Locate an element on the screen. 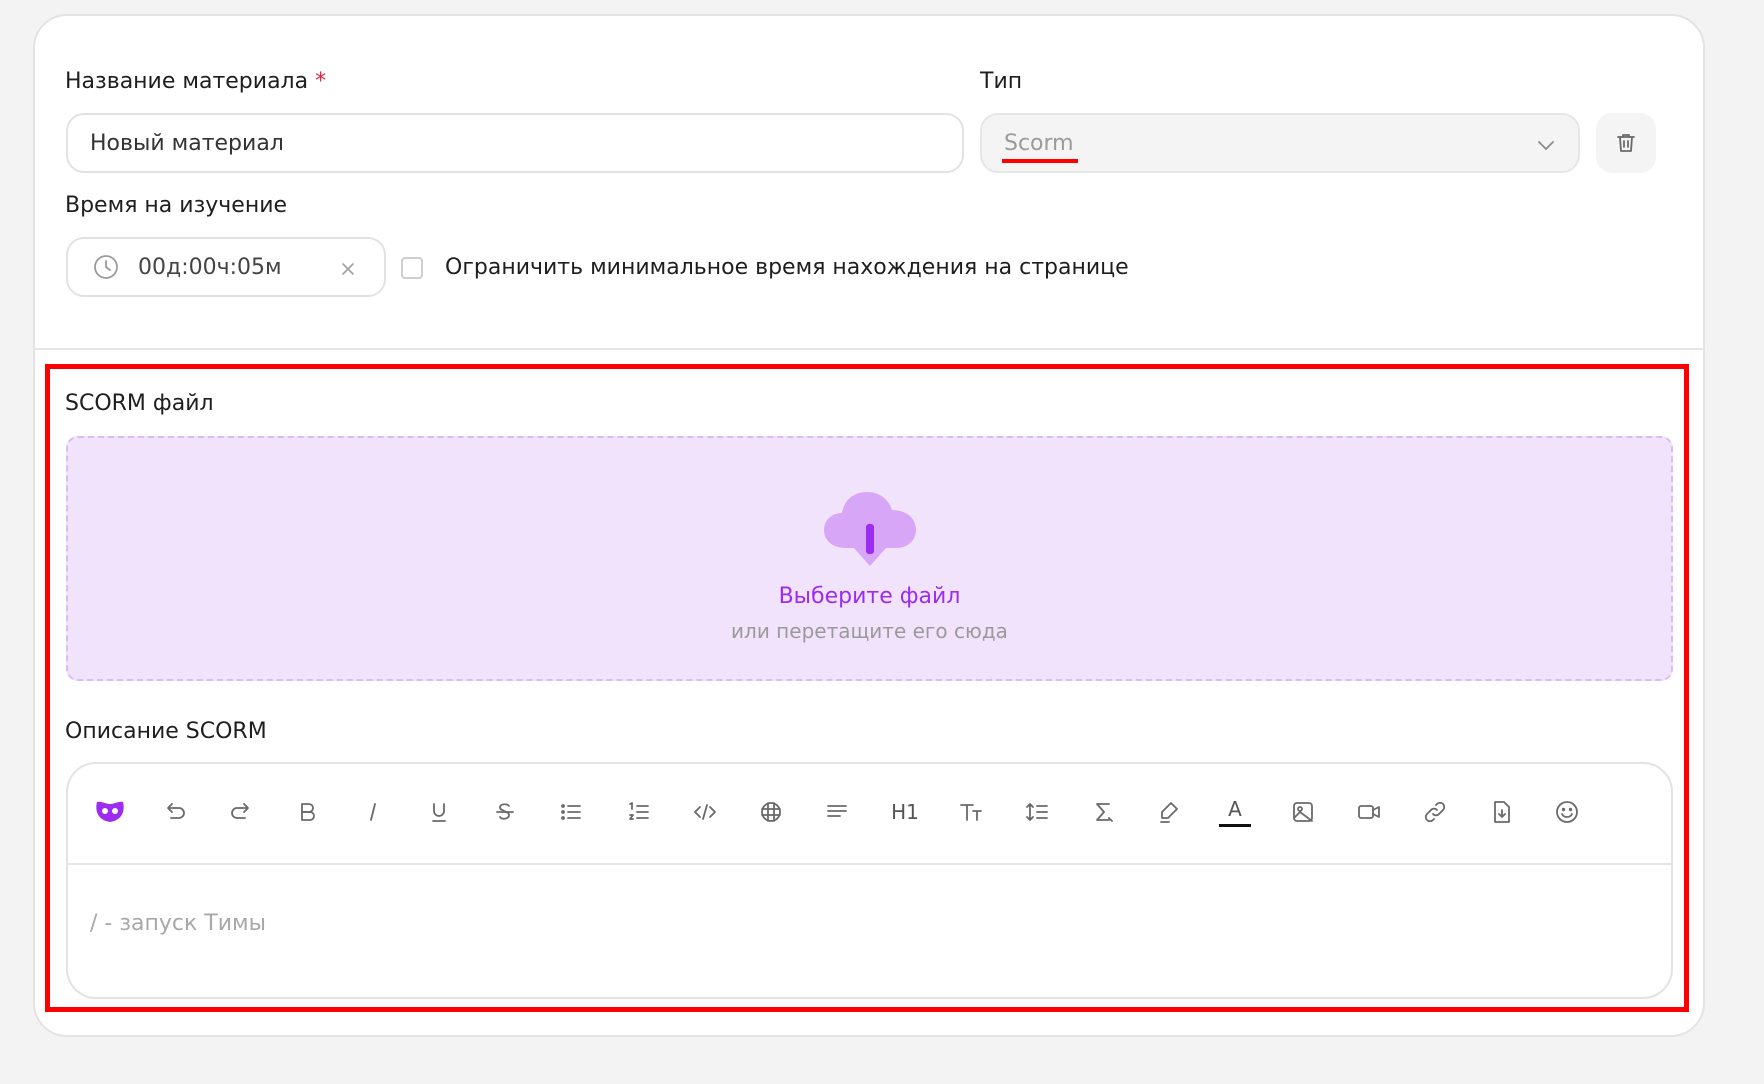 This screenshot has height=1084, width=1764. line-height-icon is located at coordinates (1037, 812).